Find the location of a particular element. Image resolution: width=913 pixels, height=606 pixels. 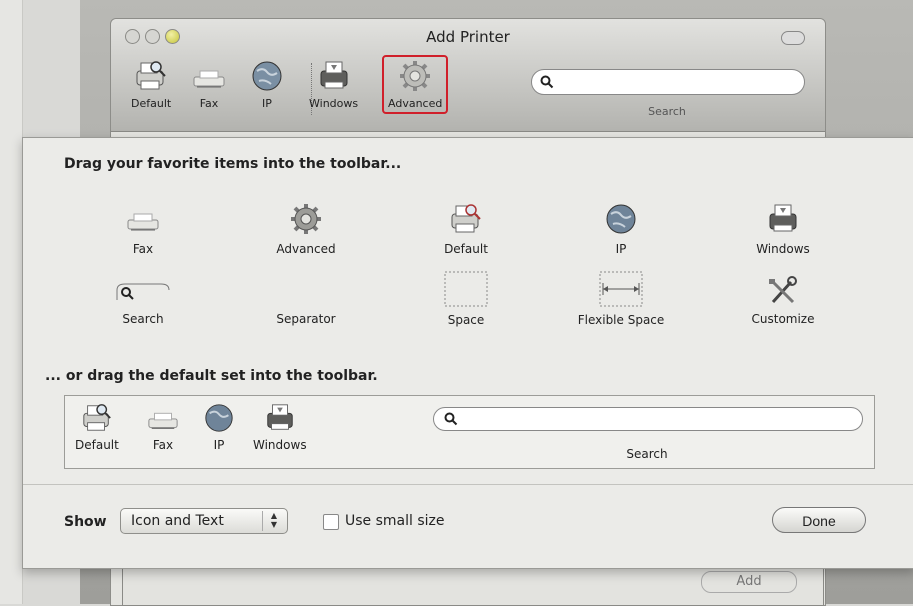

toolbar-ip-label: IP is located at coordinates (267, 103).